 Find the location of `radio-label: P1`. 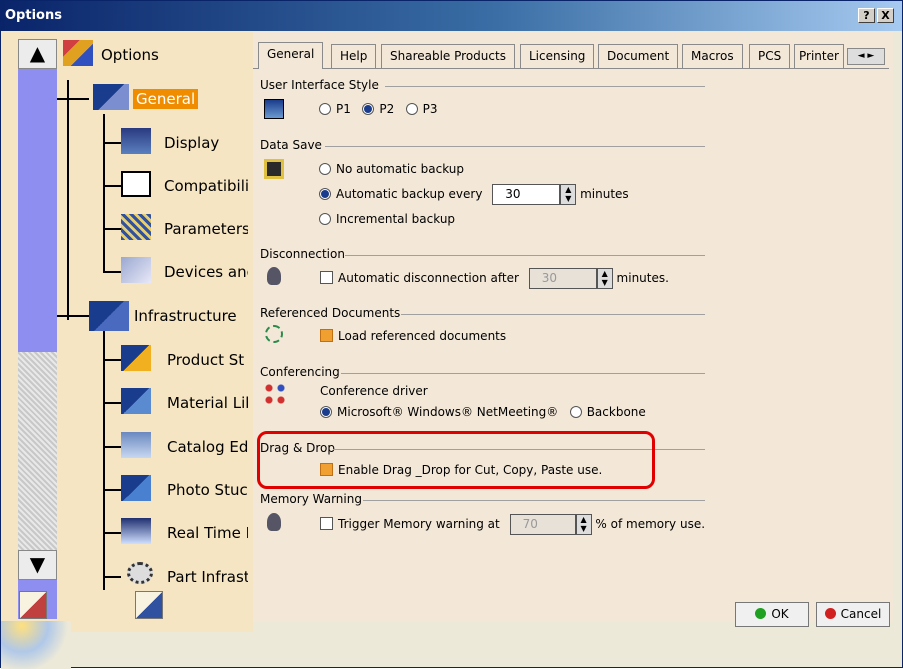

radio-label: P1 is located at coordinates (343, 109).